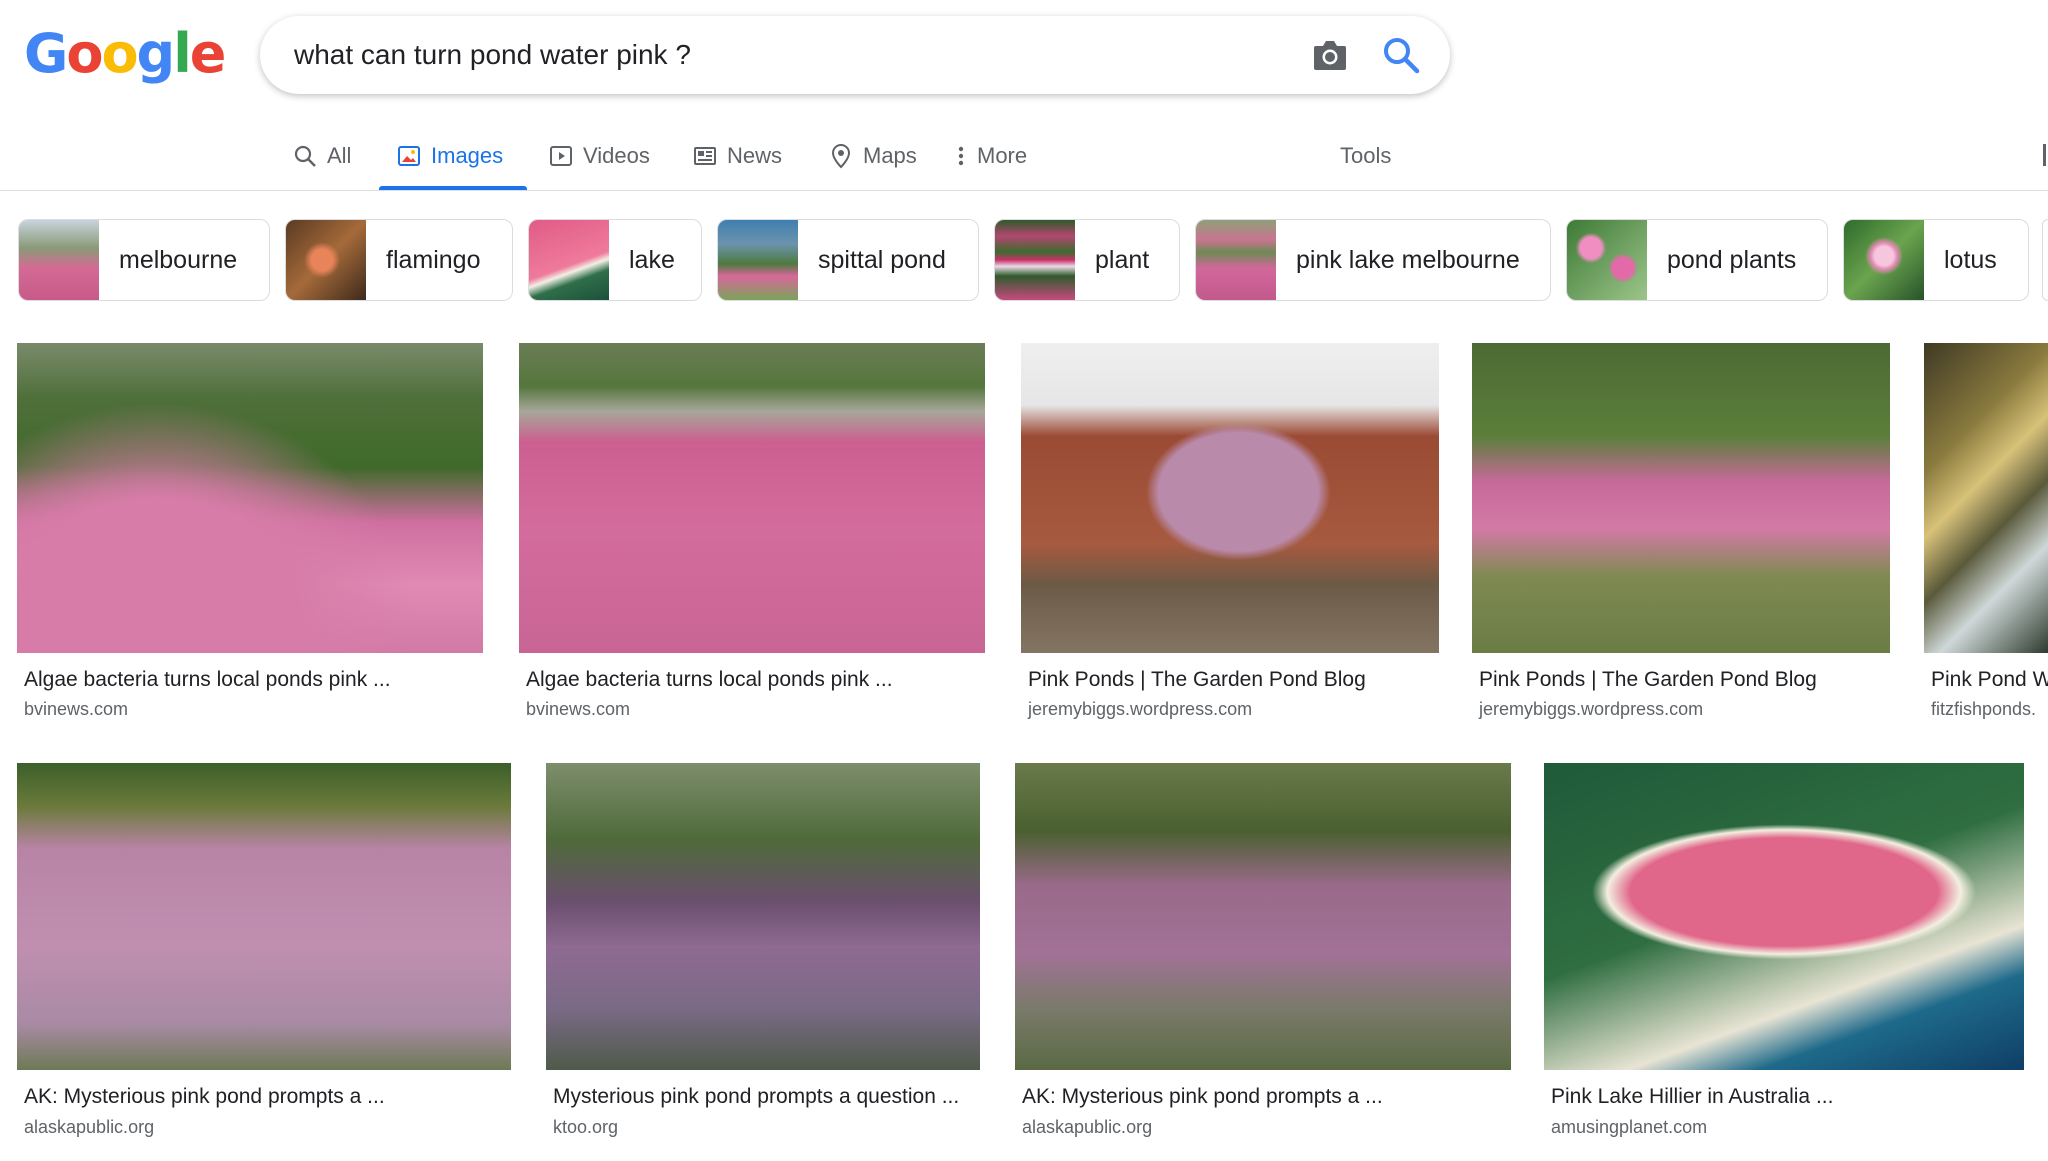  I want to click on search-tabs: All Images Videos News Maps More Tools, so click(1024, 155).